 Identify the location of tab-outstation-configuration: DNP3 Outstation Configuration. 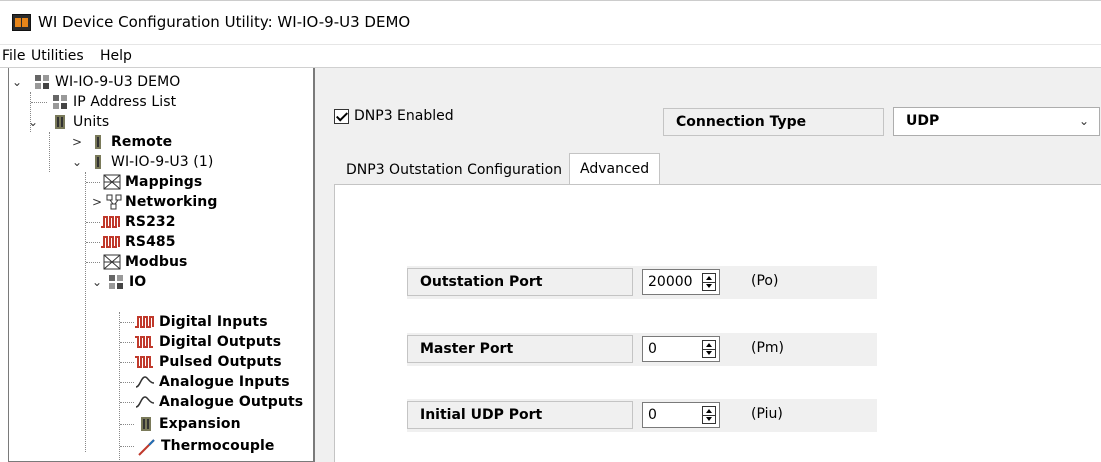
(454, 170).